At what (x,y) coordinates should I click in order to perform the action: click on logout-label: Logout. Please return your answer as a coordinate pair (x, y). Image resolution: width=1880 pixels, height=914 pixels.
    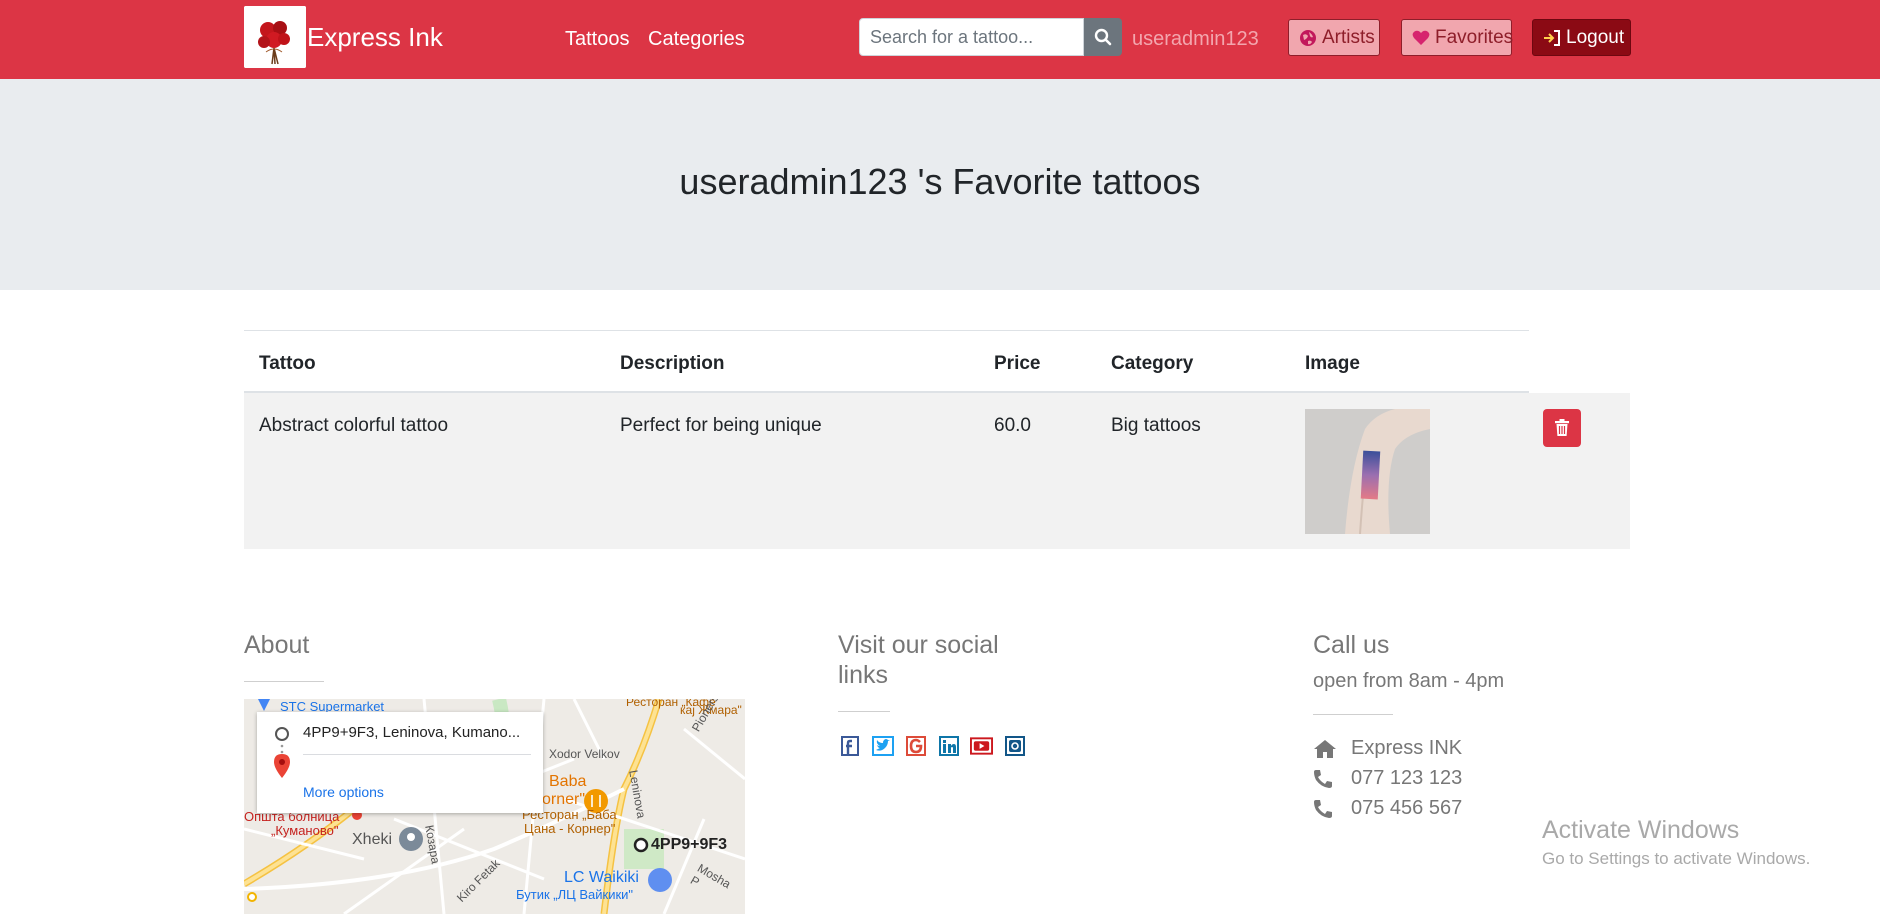
    Looking at the image, I should click on (1595, 37).